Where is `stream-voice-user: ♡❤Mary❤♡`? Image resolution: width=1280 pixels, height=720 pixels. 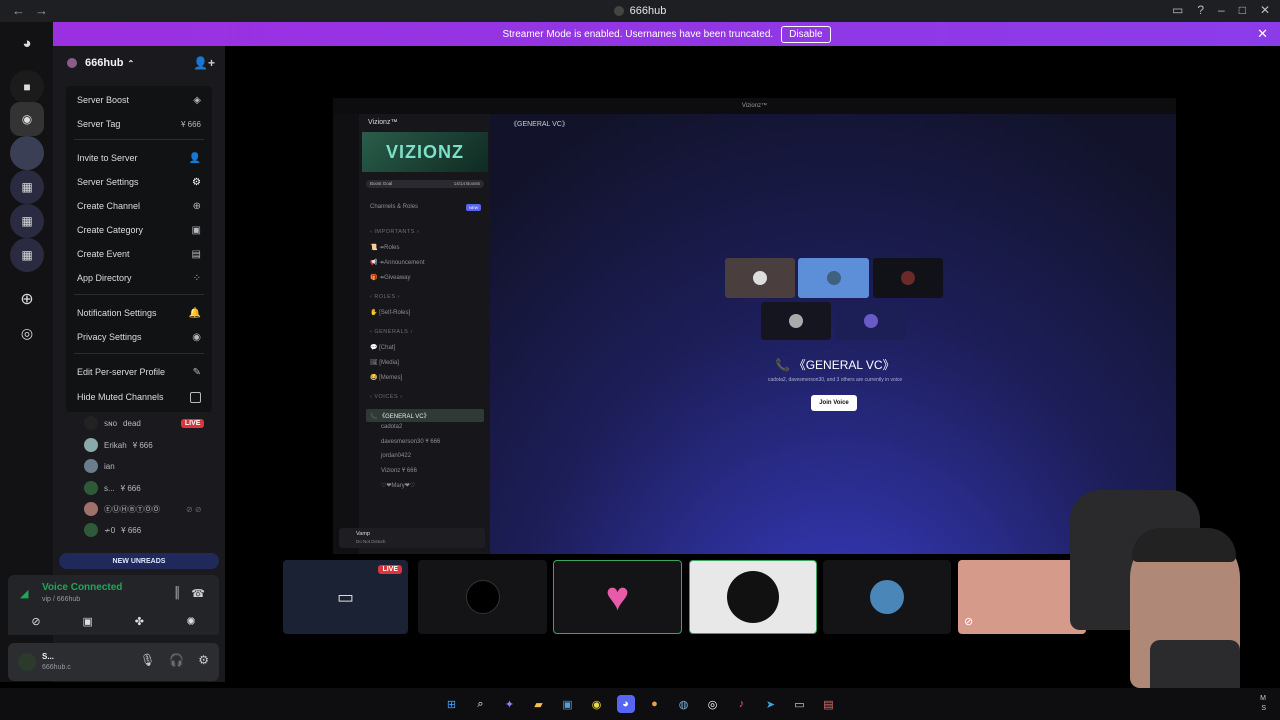 stream-voice-user: ♡❤Mary❤♡ is located at coordinates (398, 485).